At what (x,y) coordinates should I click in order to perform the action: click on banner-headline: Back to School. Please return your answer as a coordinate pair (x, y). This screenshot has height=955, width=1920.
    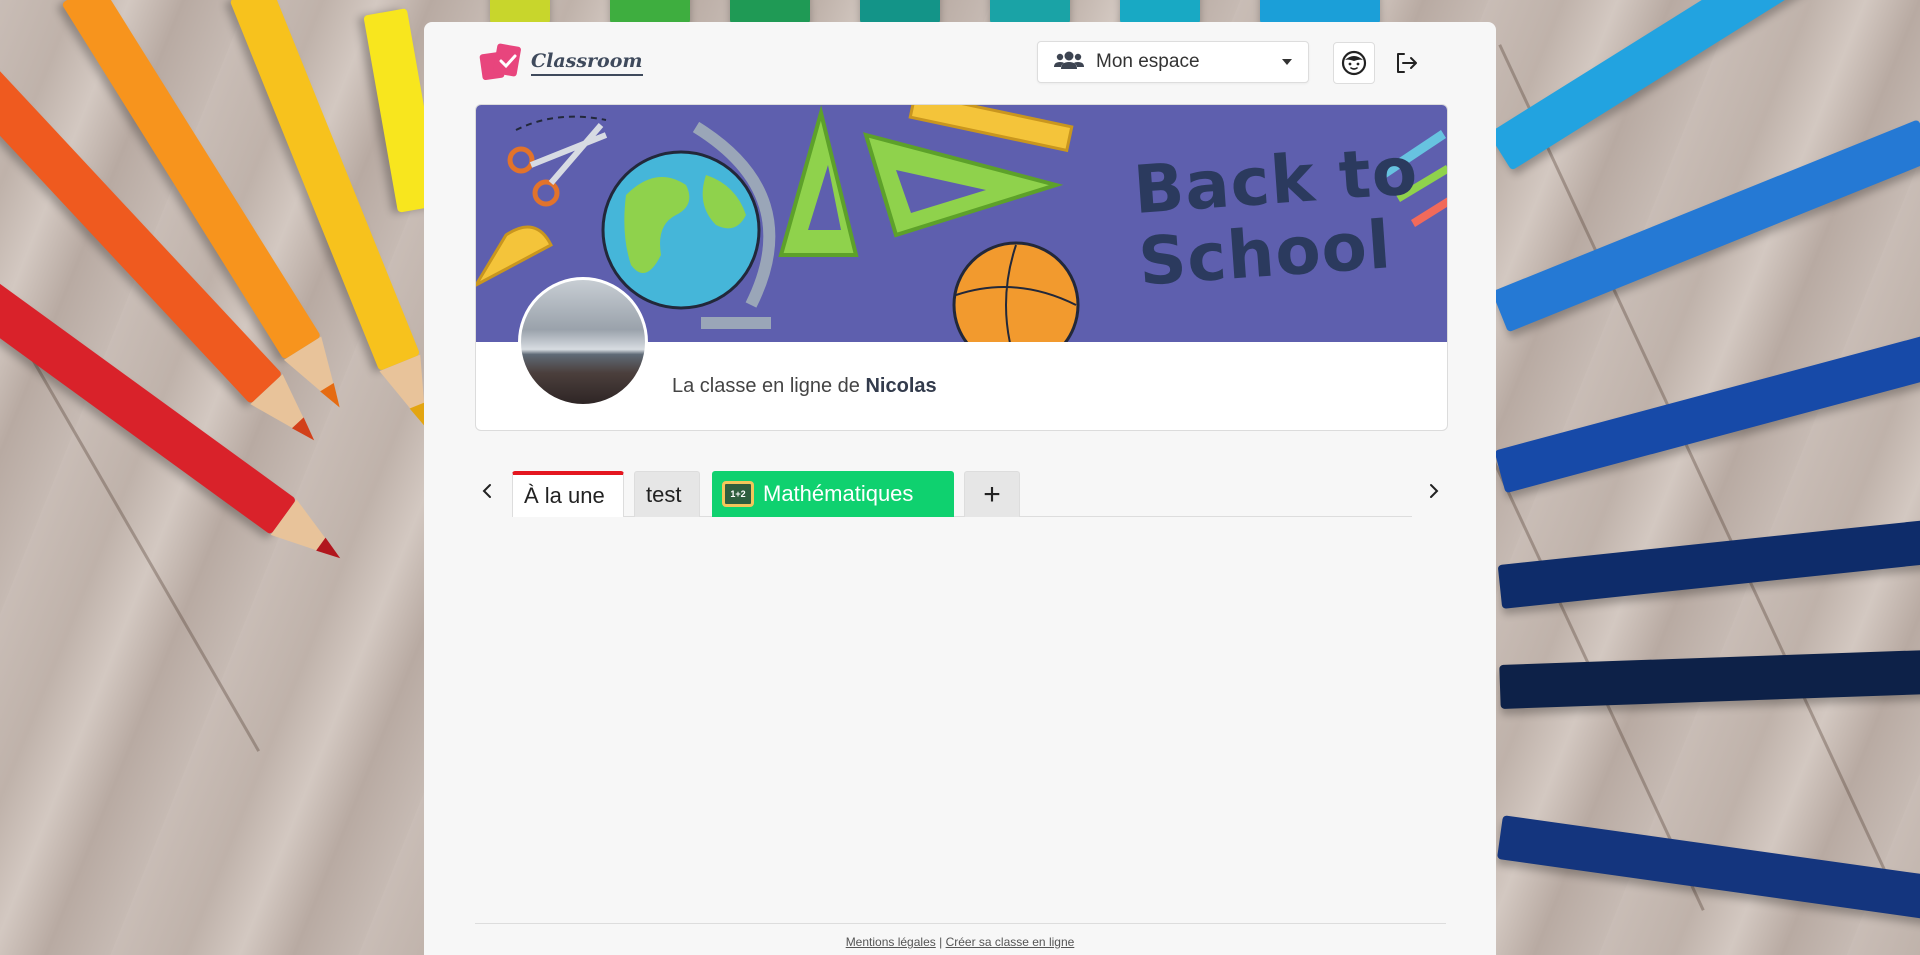
    Looking at the image, I should click on (1278, 216).